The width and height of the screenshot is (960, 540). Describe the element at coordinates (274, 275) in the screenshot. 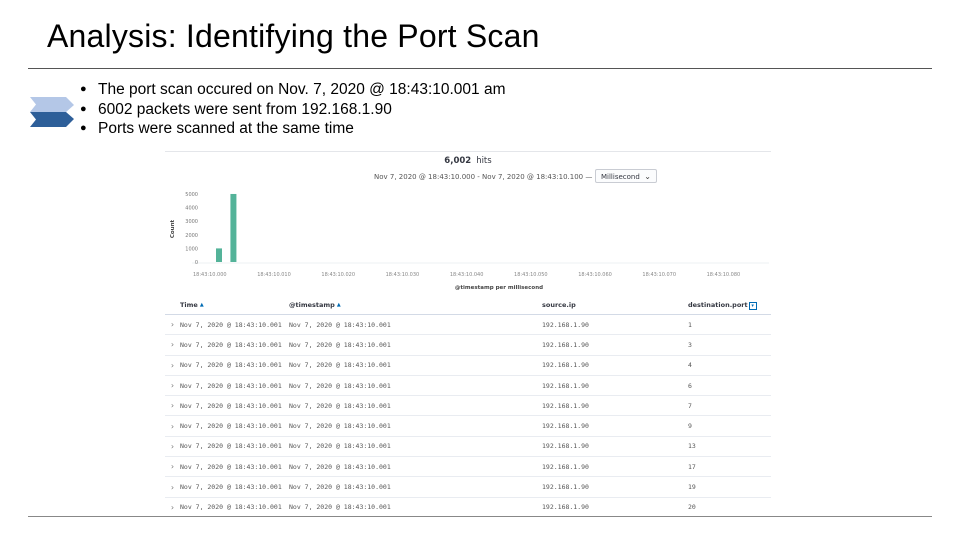

I see `x-tick-label: 18:43:10.010` at that location.